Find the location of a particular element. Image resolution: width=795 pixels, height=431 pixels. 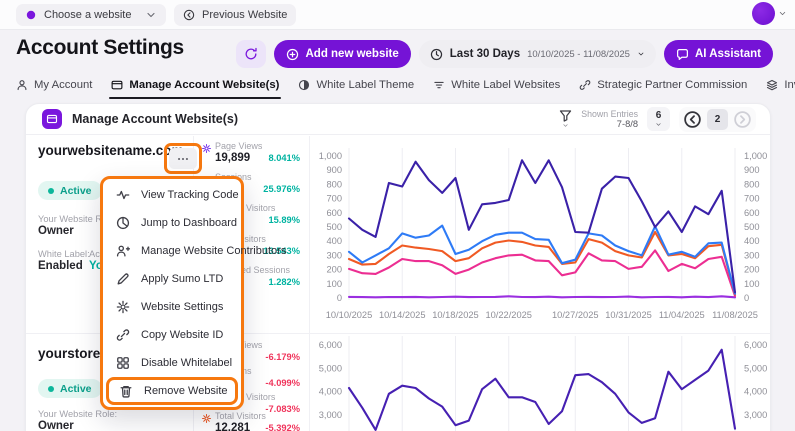

traffic-chart: 3,000 3,000 4,000 4,000 5,000 5,000 6,000 6,000 is located at coordinates (543, 383).